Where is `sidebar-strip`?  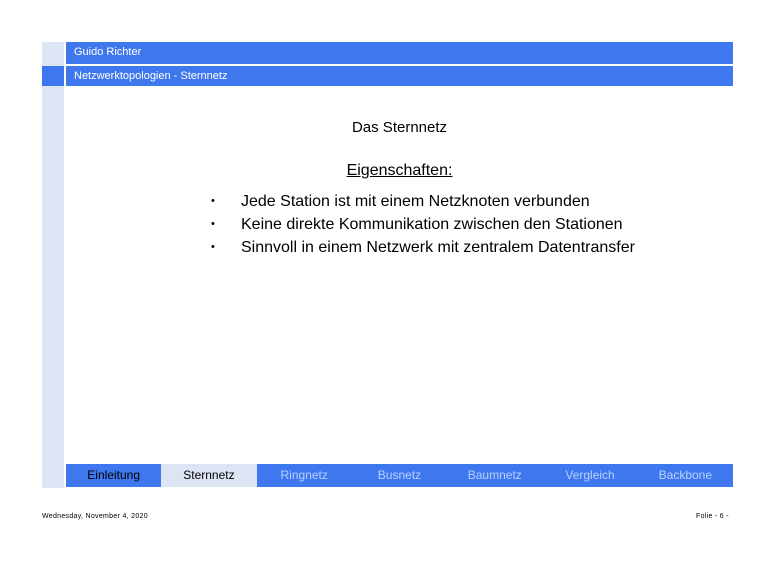
sidebar-strip is located at coordinates (53, 265).